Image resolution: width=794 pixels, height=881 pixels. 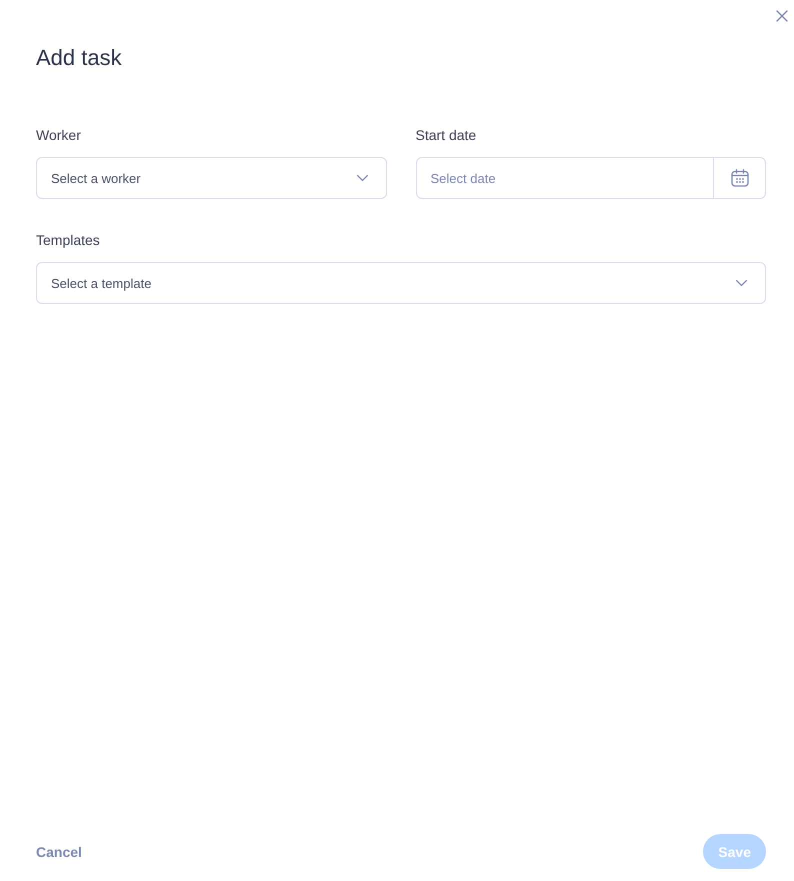 What do you see at coordinates (192, 178) in the screenshot?
I see `dropdown-input: Select a worker` at bounding box center [192, 178].